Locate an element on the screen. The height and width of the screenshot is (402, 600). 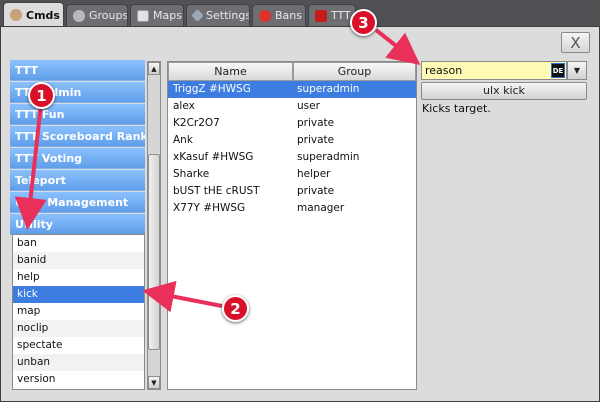
table-row: xKasuf #HWSG superadmin is located at coordinates (292, 157).